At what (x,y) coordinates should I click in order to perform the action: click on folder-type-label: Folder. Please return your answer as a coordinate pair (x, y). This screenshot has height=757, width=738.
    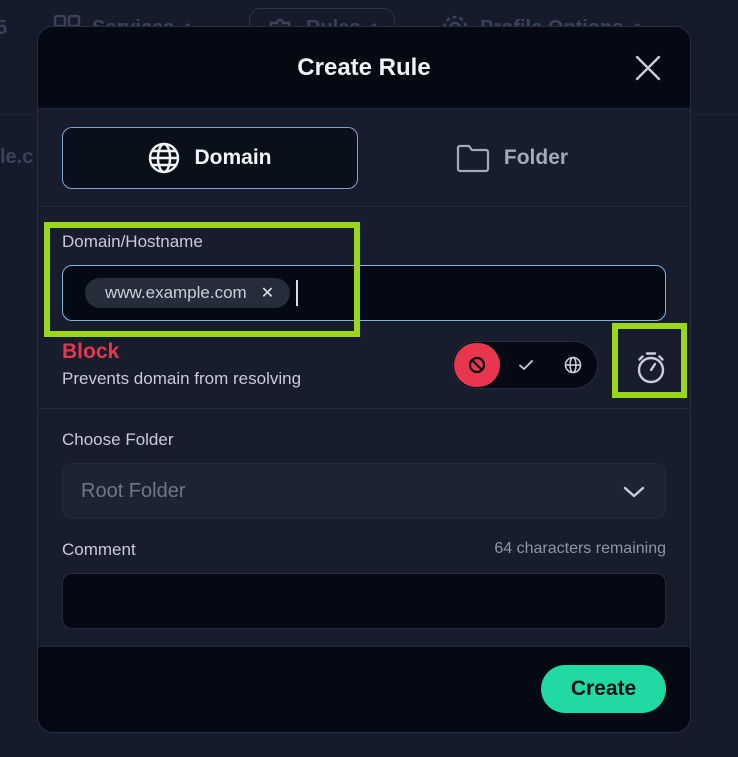
    Looking at the image, I should click on (536, 157).